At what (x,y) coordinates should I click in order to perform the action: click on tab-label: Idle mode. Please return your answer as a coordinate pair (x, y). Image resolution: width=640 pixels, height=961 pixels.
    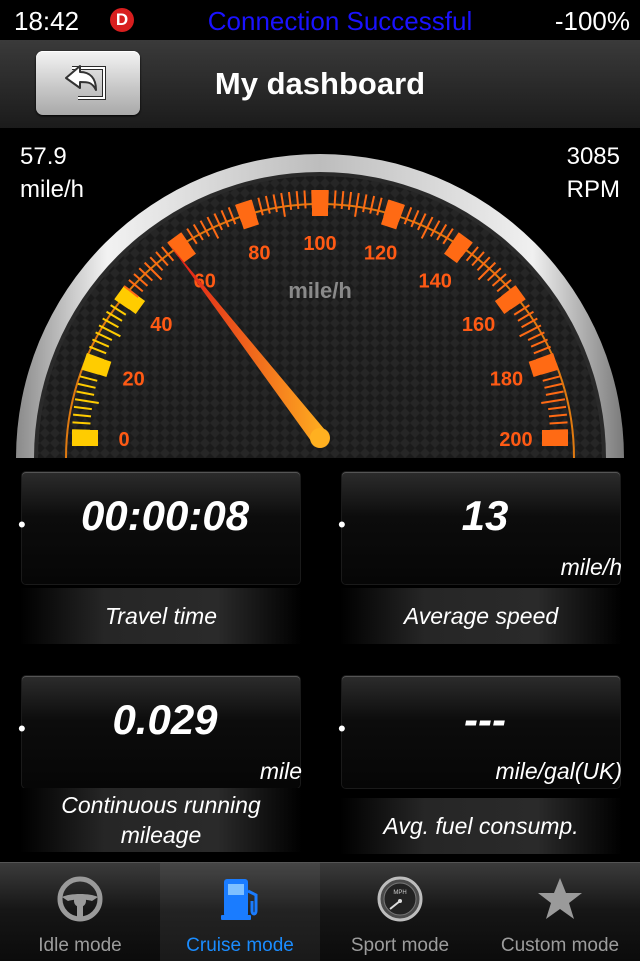
    Looking at the image, I should click on (80, 945).